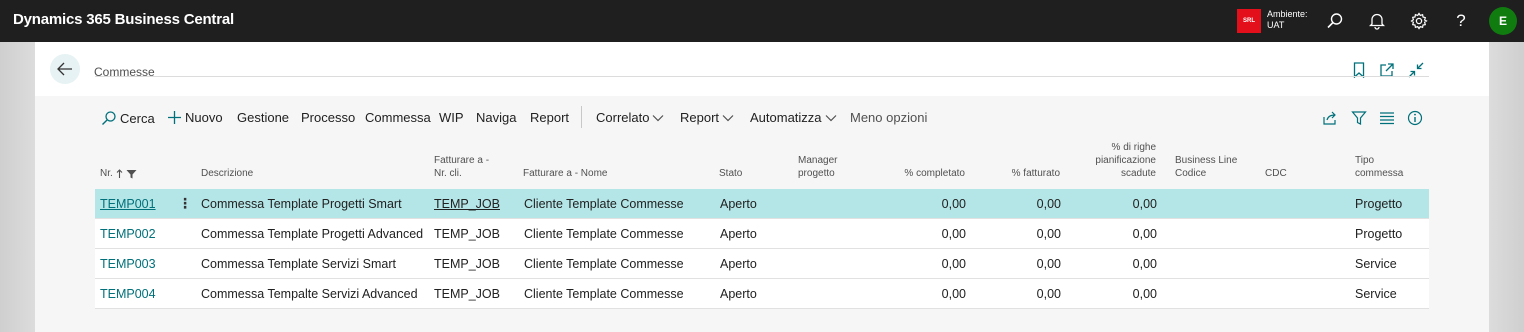  I want to click on column-header-pct-invoiced: % fatturato, so click(1017, 173).